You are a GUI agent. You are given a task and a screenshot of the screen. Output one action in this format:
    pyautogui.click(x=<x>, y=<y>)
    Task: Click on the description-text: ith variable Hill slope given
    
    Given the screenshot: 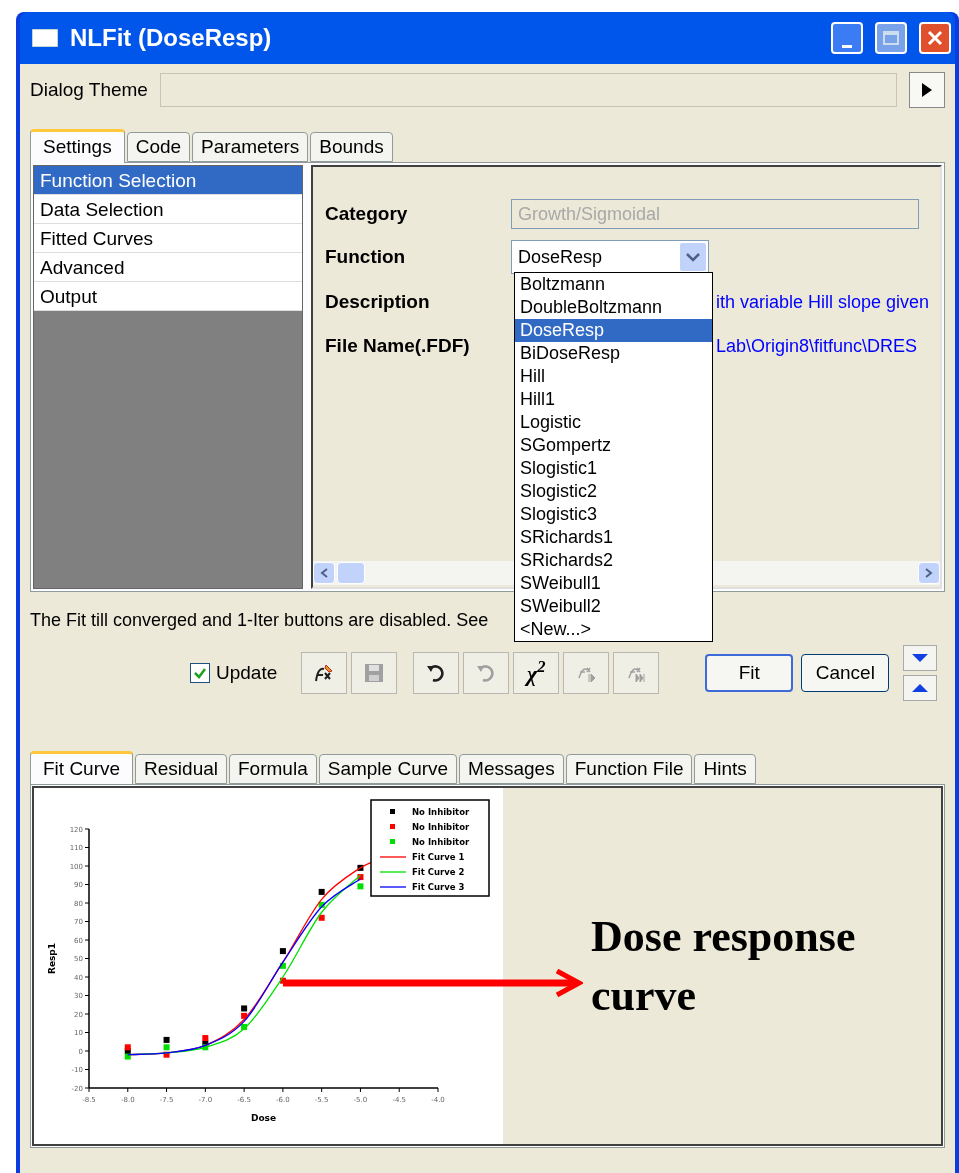 What is the action you would take?
    pyautogui.click(x=823, y=302)
    